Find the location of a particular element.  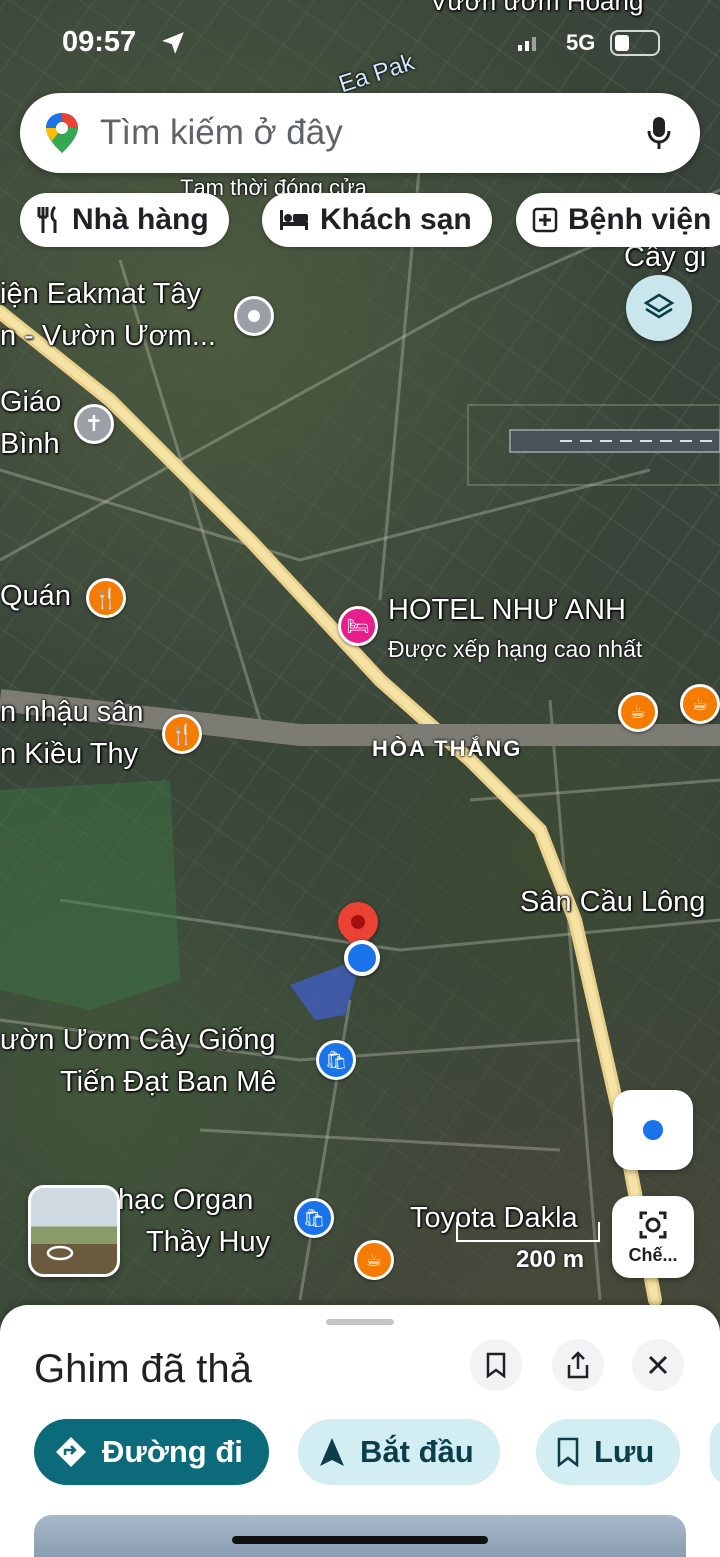

drag-handle is located at coordinates (360, 1322).